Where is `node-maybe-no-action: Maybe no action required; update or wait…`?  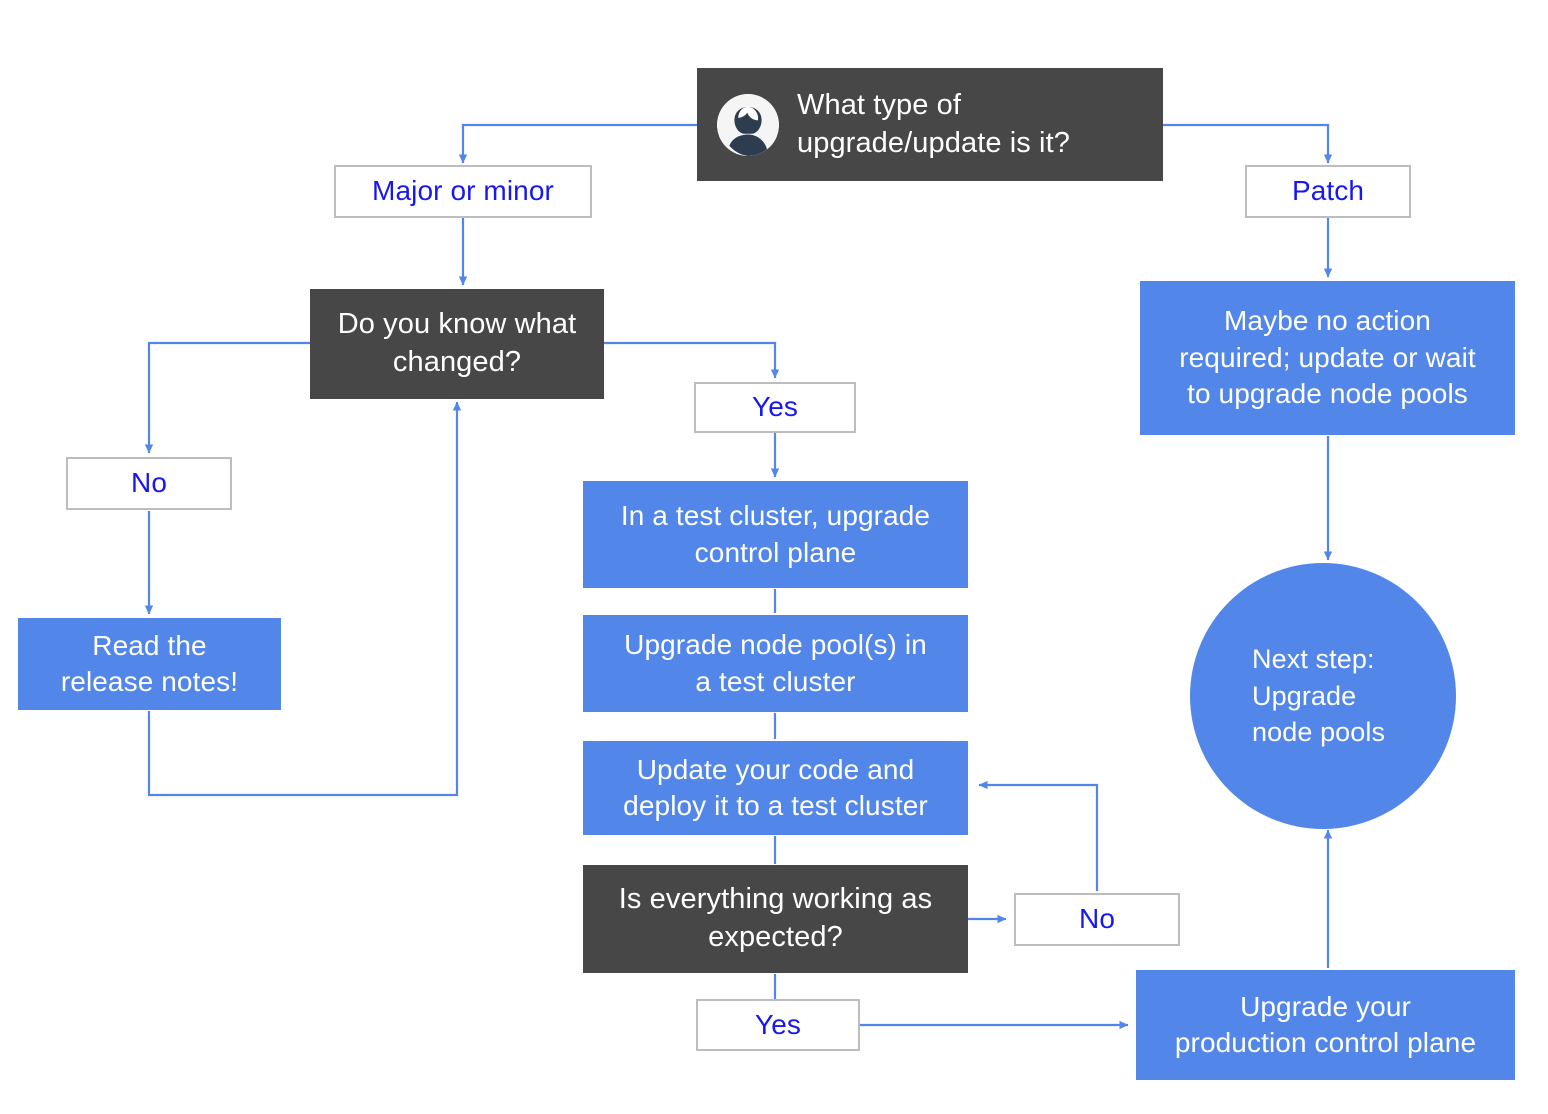
node-maybe-no-action: Maybe no action required; update or wait… is located at coordinates (1327, 358).